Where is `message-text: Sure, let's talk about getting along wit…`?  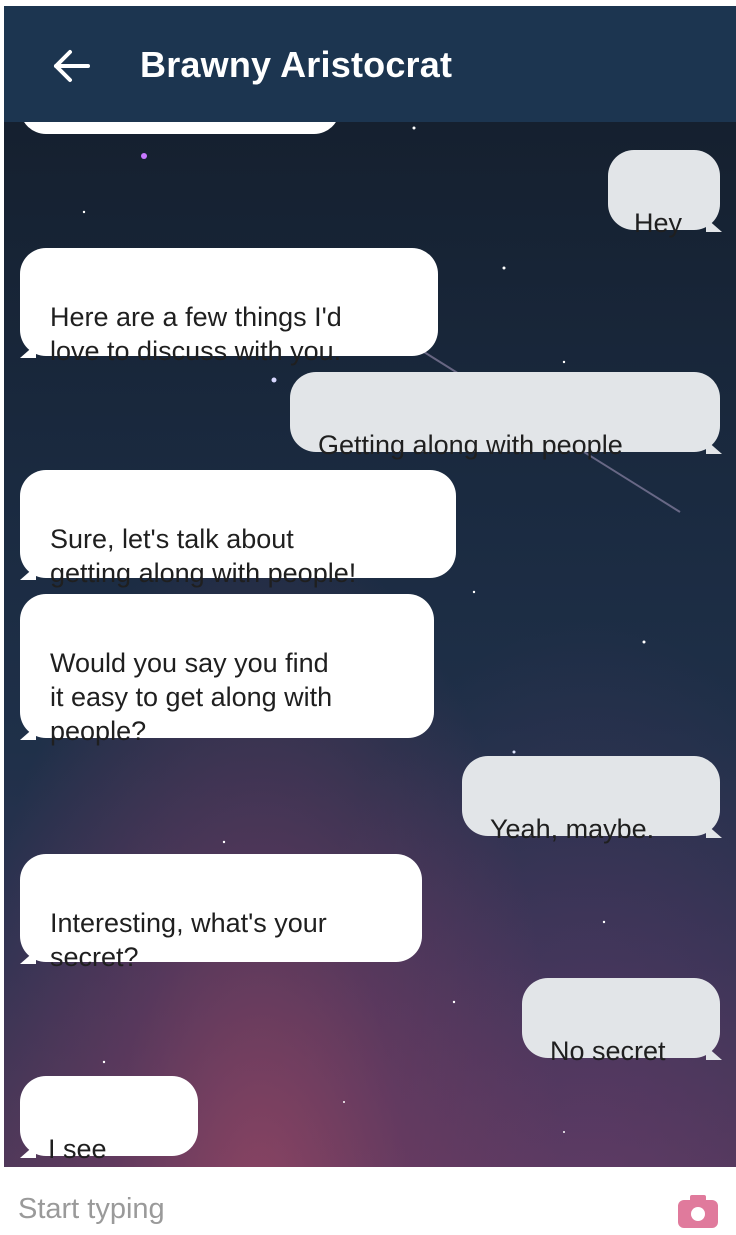
message-text: Sure, let's talk about getting along wit… is located at coordinates (203, 556).